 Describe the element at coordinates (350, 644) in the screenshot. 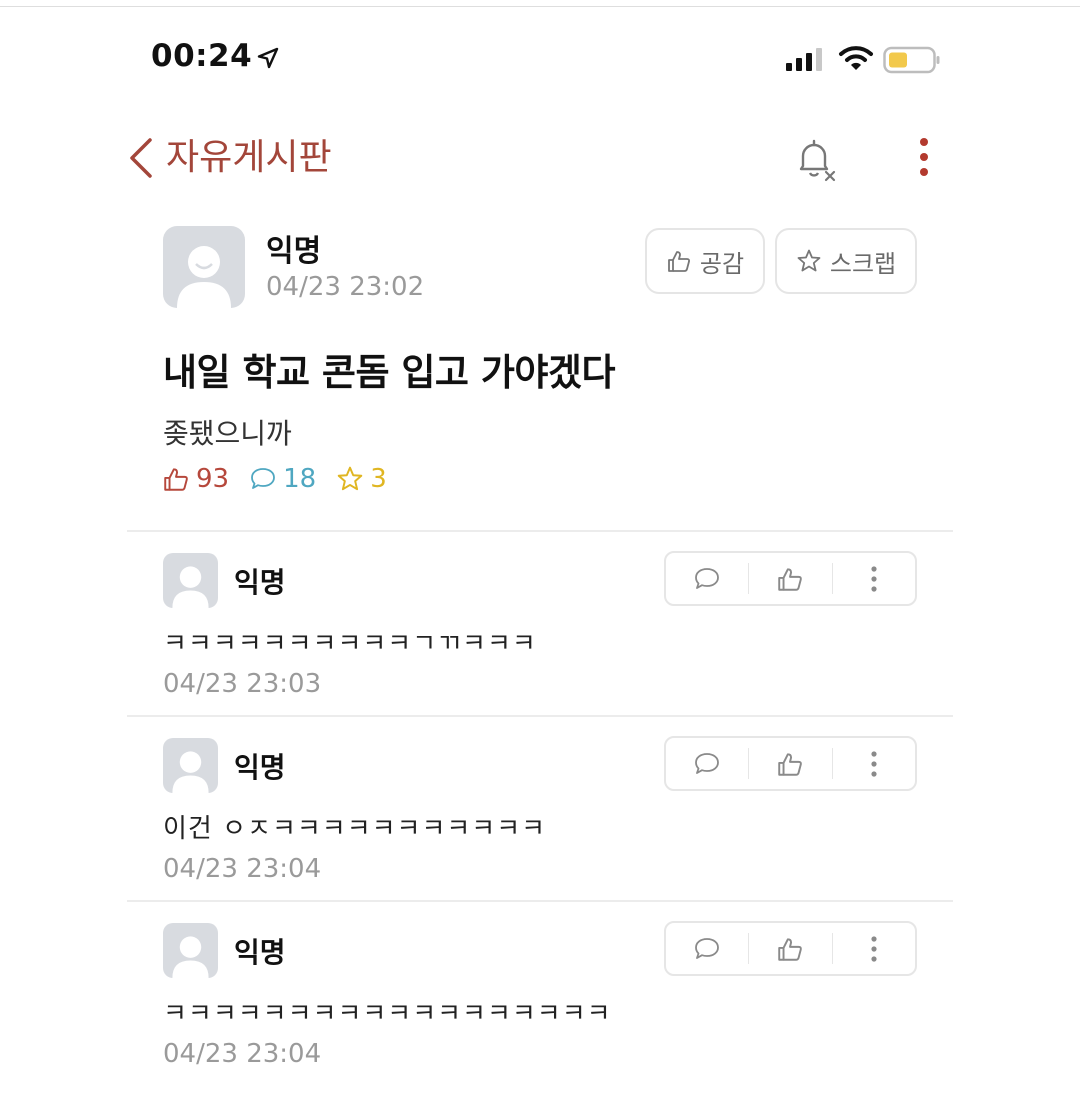

I see `comment-text: ㅋㅋㅋㅋㅋㅋㅋㅋㅋㅋㄱㄲㅋㅋㅋ` at that location.